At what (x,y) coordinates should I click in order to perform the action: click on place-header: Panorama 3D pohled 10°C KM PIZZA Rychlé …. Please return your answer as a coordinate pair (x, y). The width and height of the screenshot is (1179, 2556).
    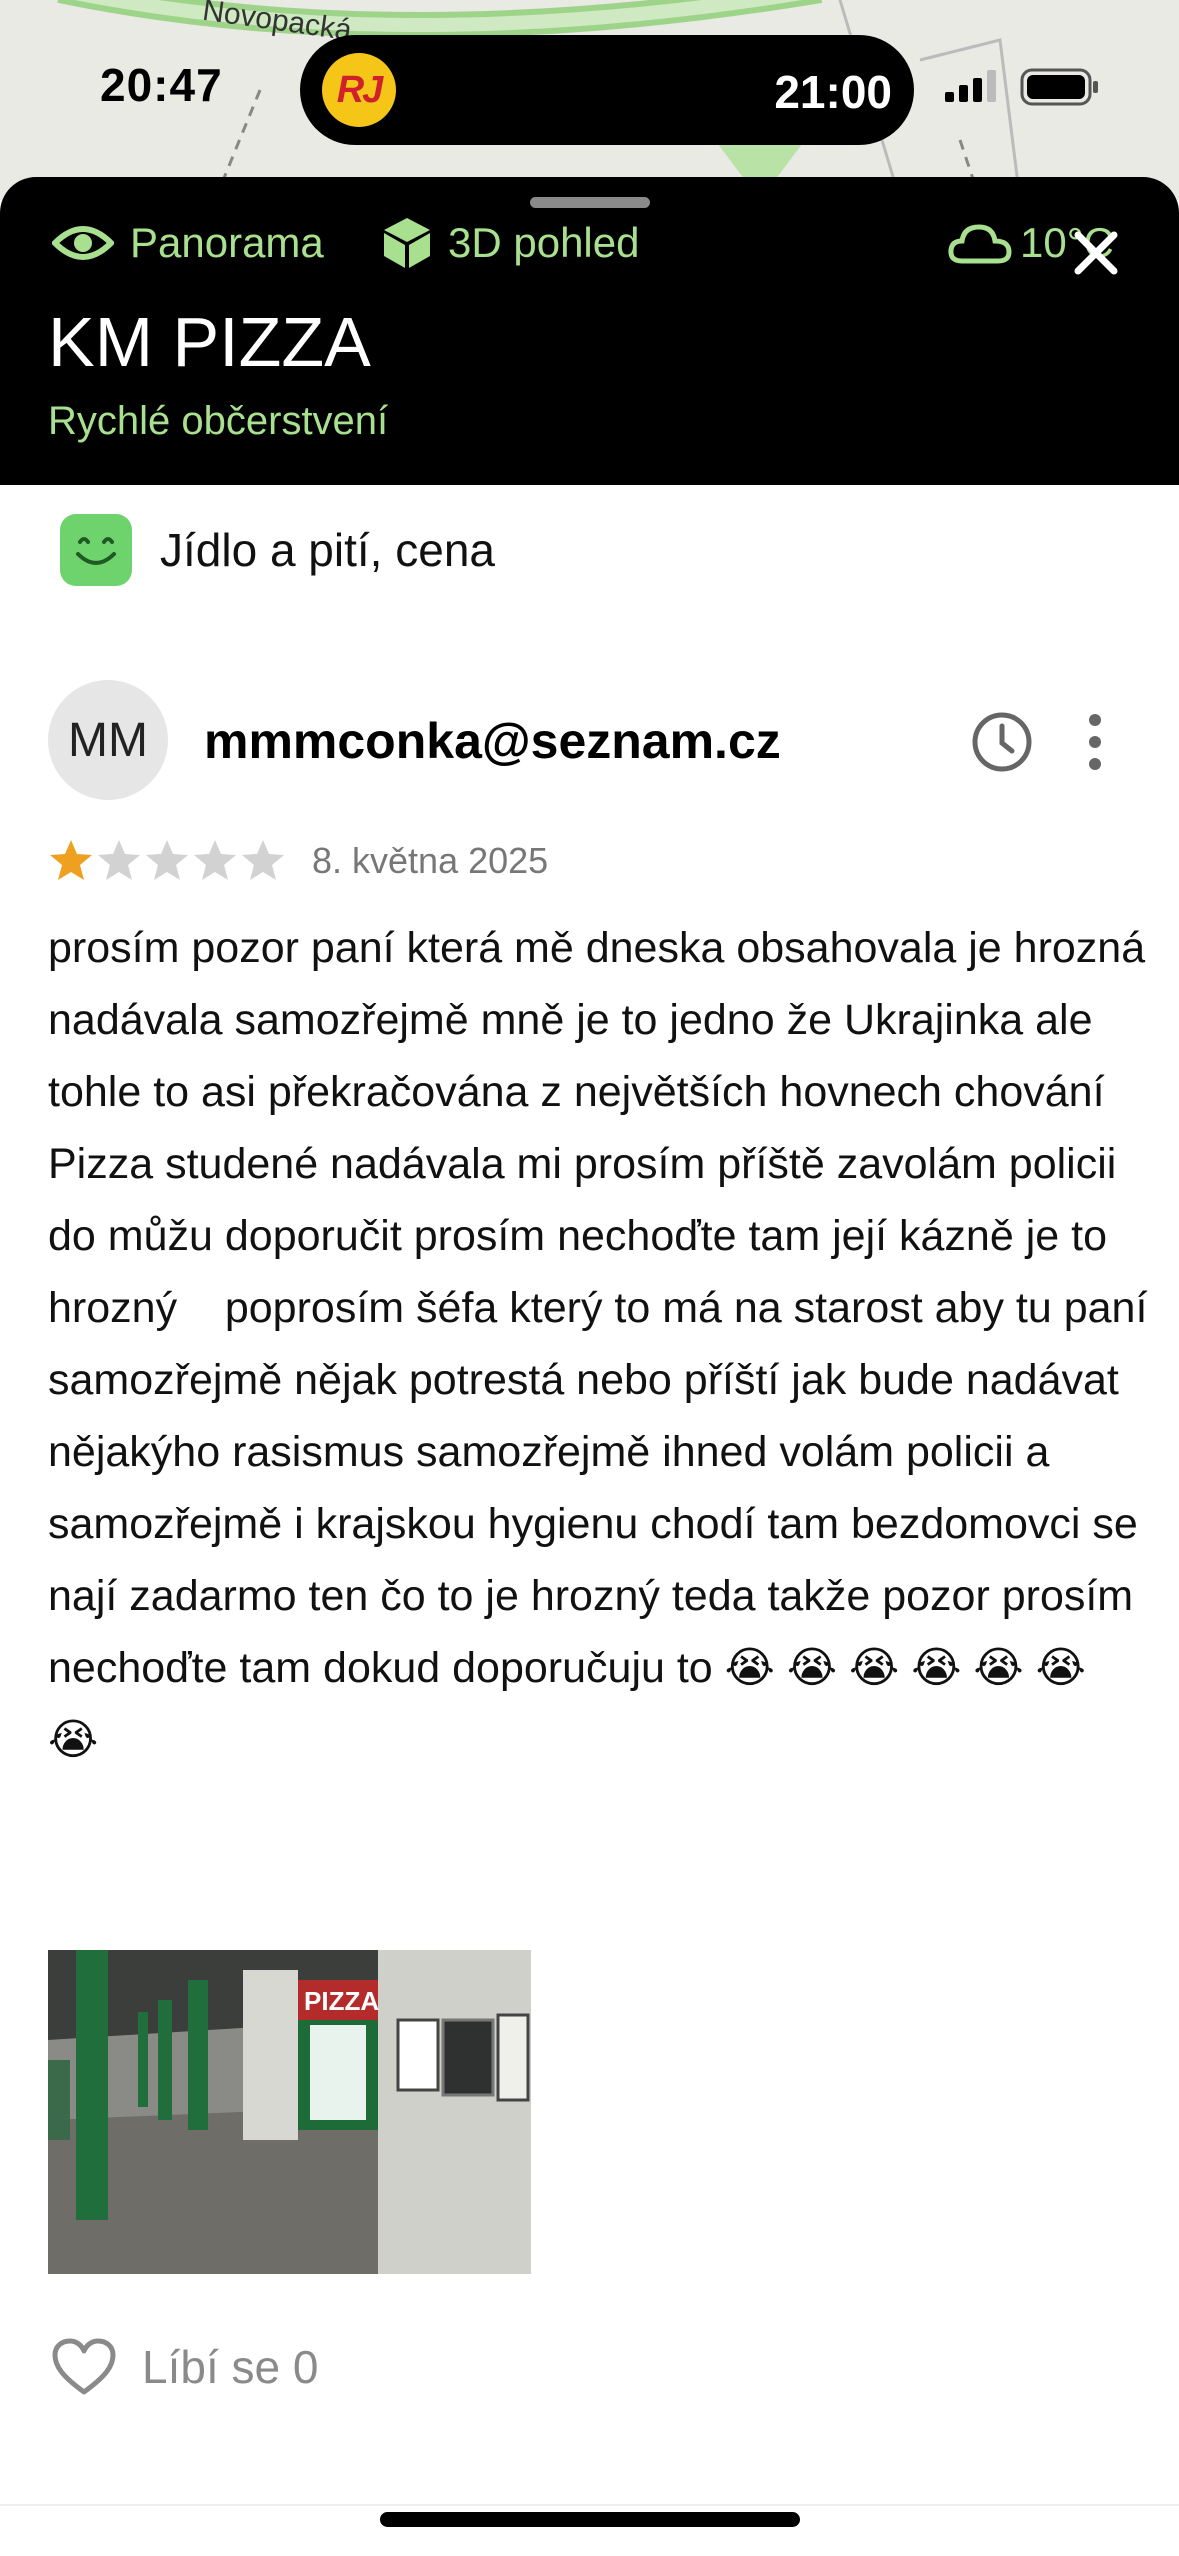
    Looking at the image, I should click on (589, 331).